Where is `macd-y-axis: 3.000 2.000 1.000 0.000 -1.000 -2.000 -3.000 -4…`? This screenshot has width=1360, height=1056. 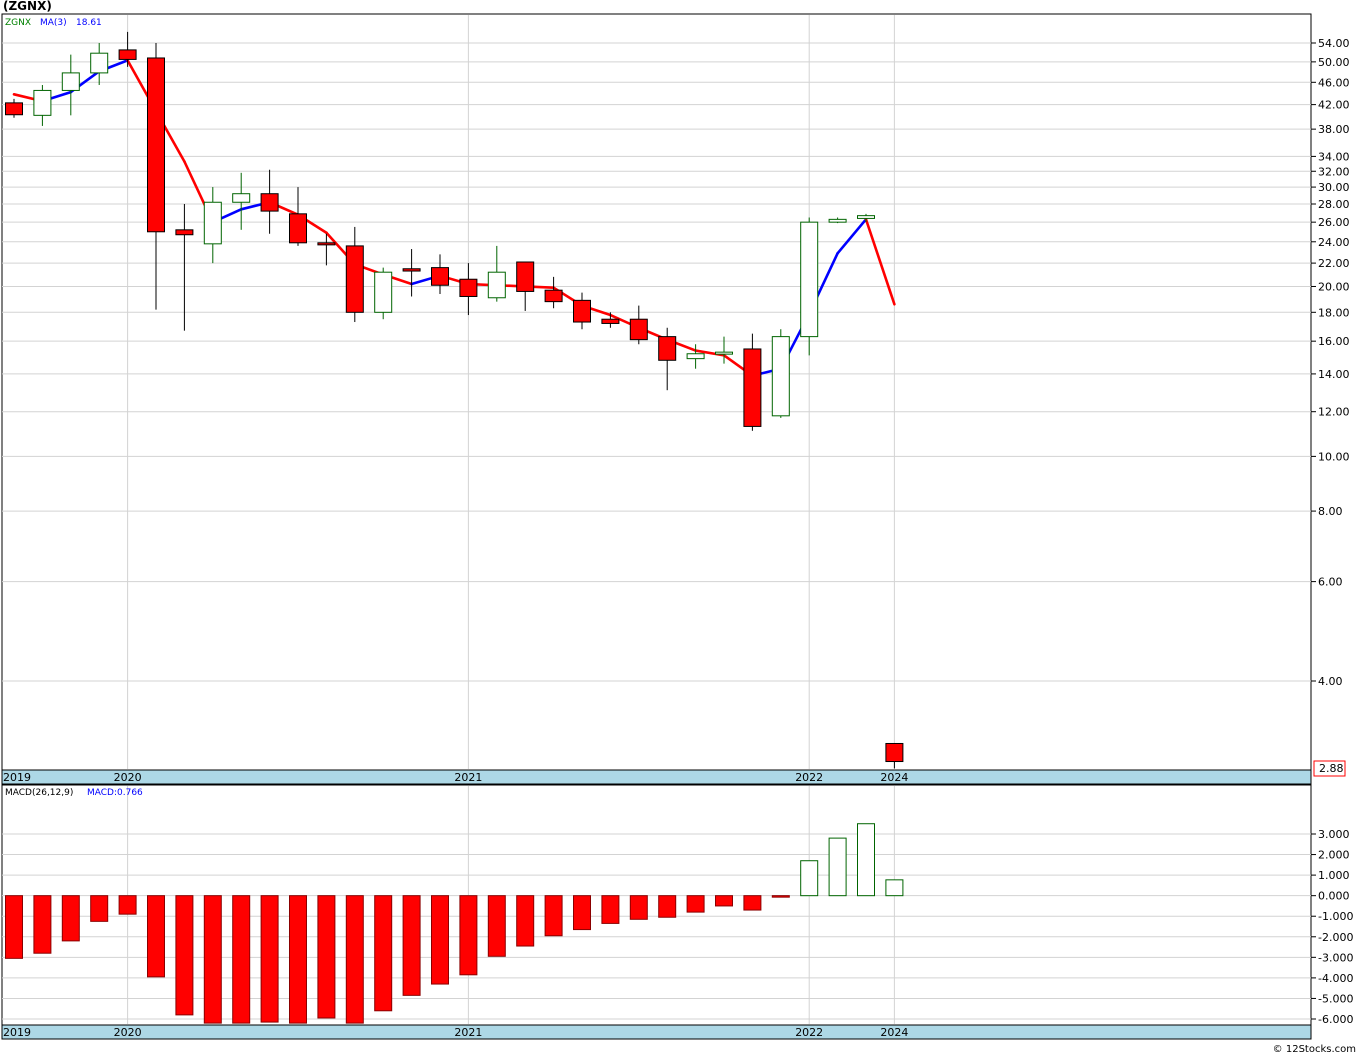
macd-y-axis: 3.000 2.000 1.000 0.000 -1.000 -2.000 -3.000 -4… is located at coordinates (1332, 927).